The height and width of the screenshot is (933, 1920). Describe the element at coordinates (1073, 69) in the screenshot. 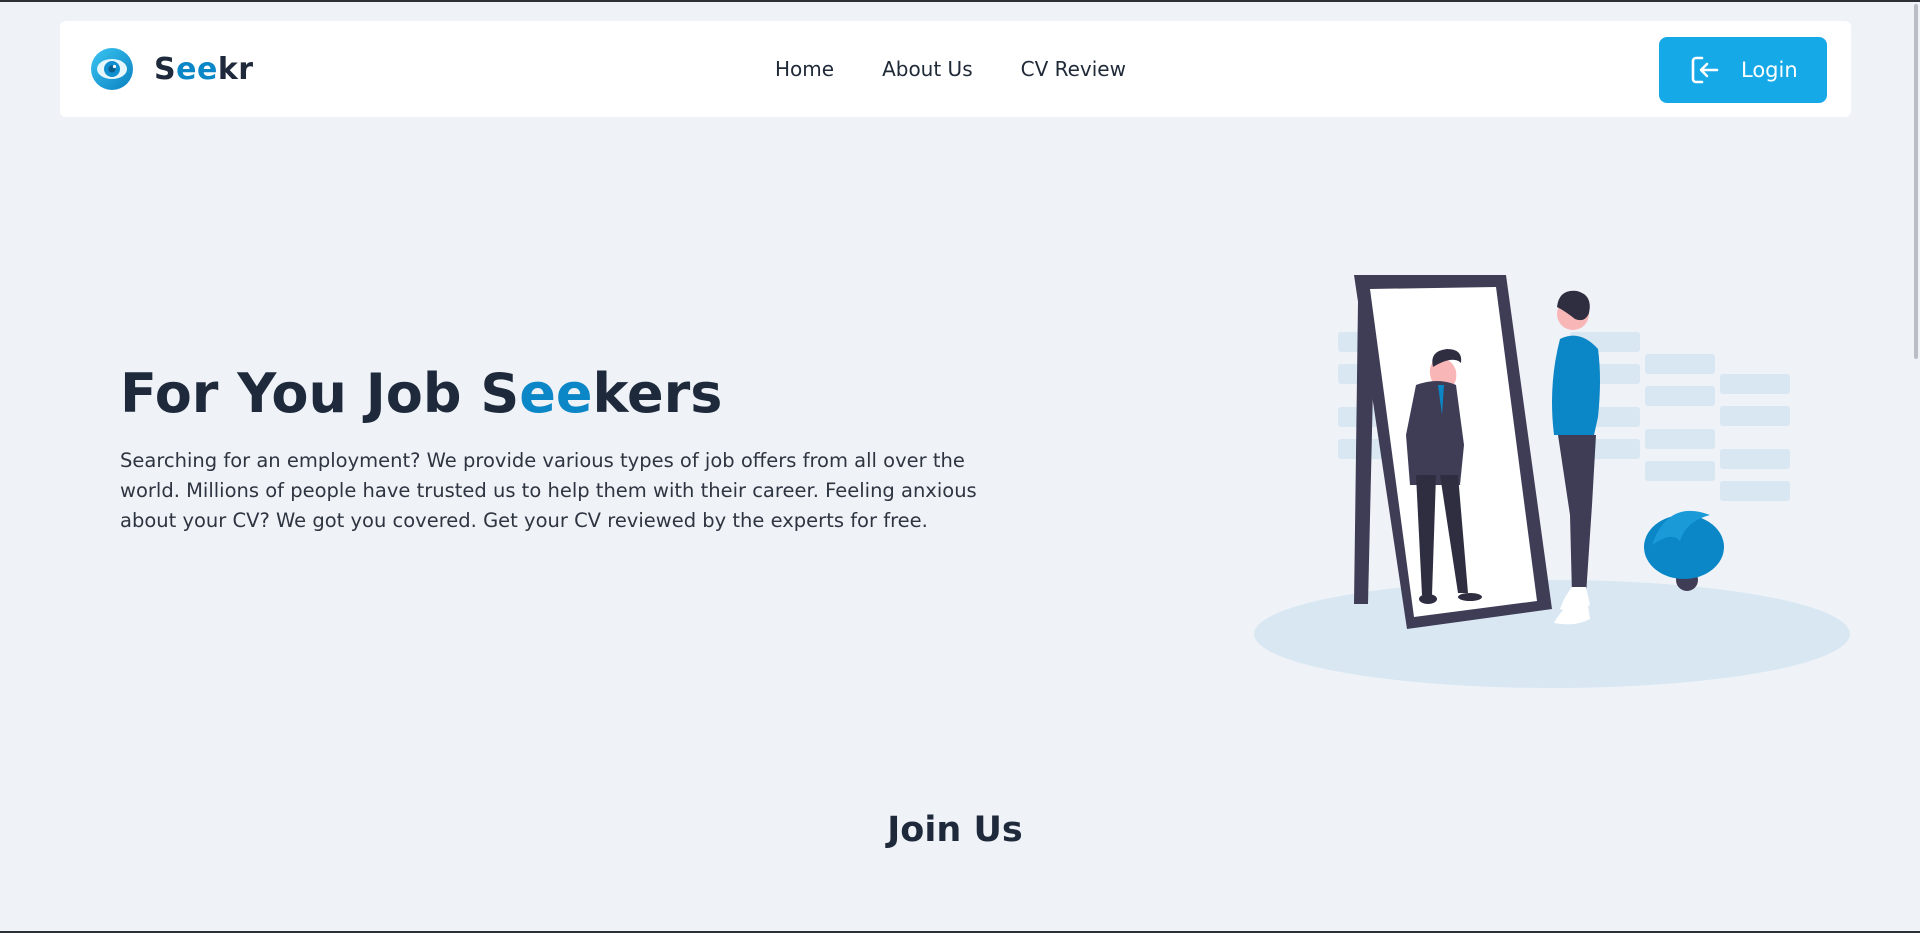

I see `nav-link-cv-review: CV Review` at that location.